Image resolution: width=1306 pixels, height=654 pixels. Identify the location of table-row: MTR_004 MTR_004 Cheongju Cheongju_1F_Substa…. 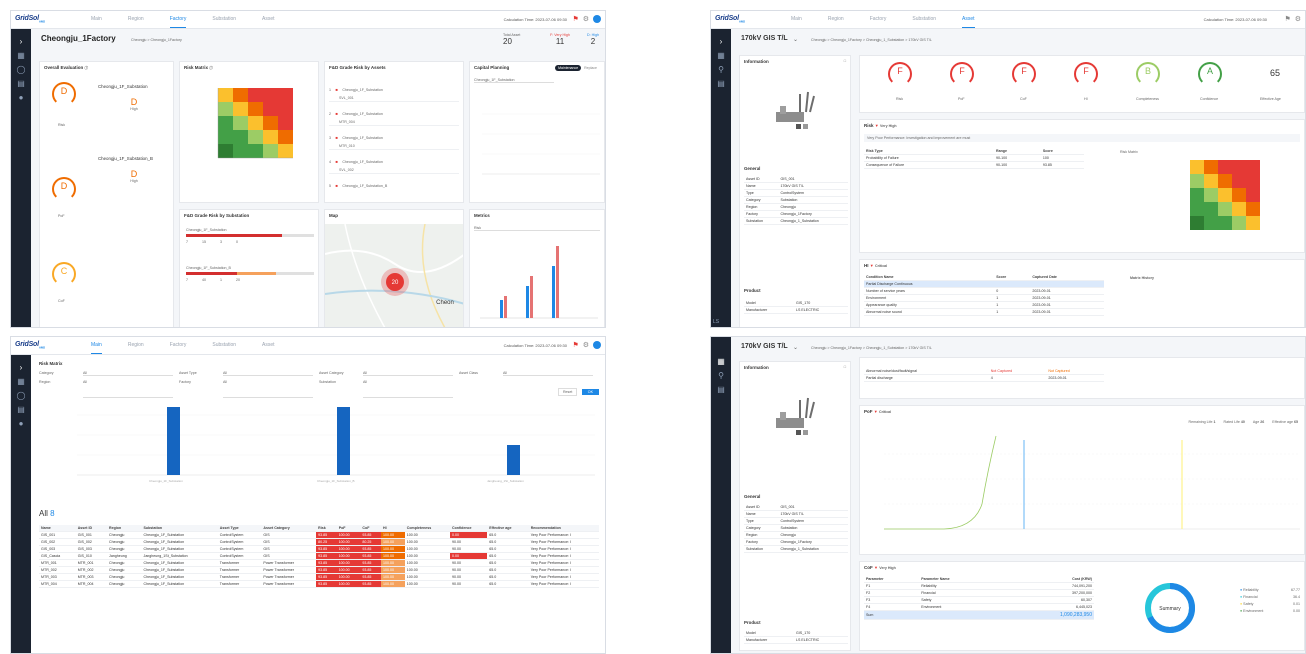
(319, 584).